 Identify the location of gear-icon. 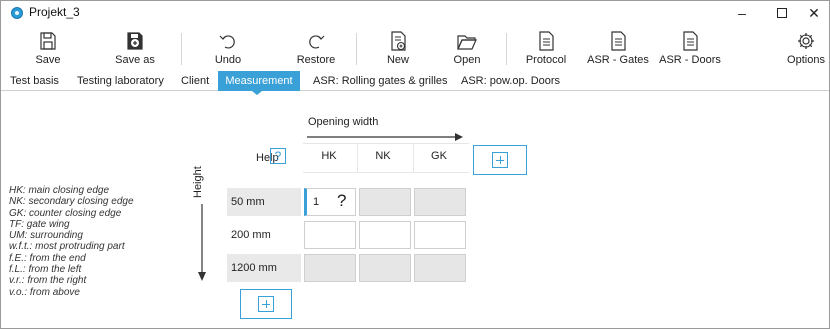
(806, 41).